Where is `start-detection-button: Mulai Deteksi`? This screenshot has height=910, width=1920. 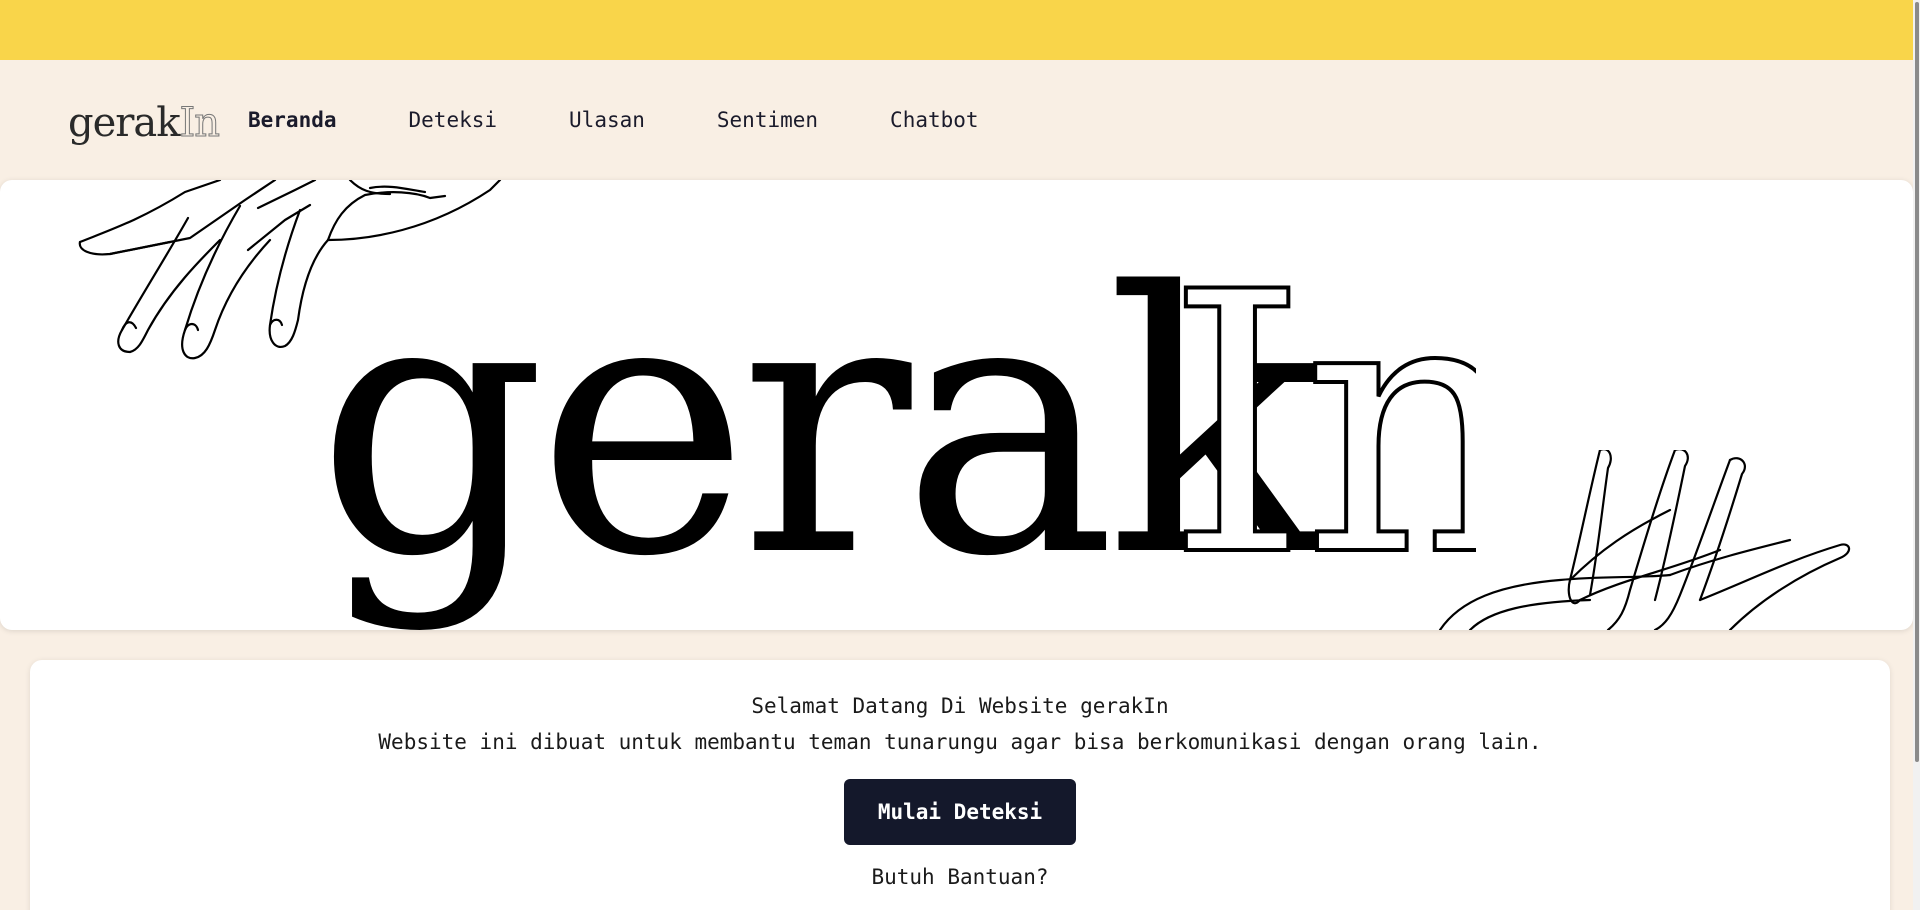
start-detection-button: Mulai Deteksi is located at coordinates (960, 812).